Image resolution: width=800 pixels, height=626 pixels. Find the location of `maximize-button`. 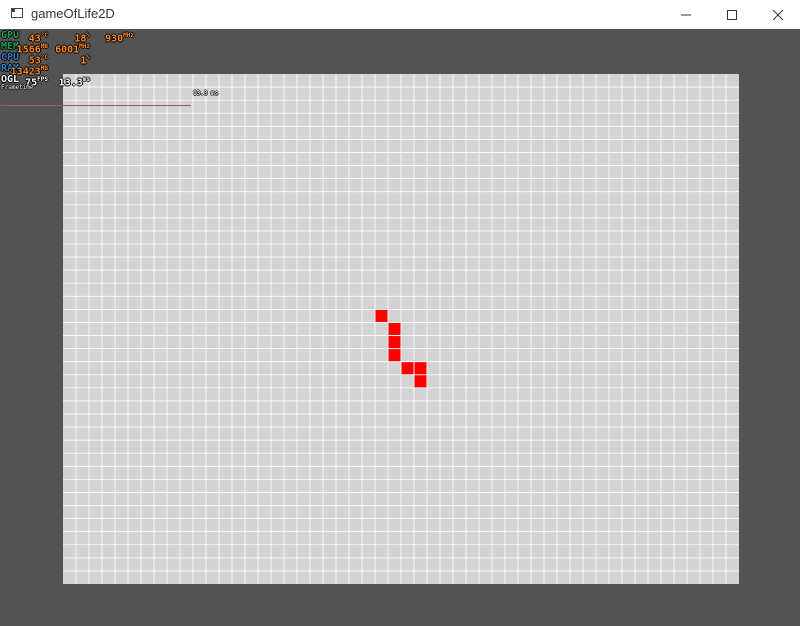

maximize-button is located at coordinates (732, 14).